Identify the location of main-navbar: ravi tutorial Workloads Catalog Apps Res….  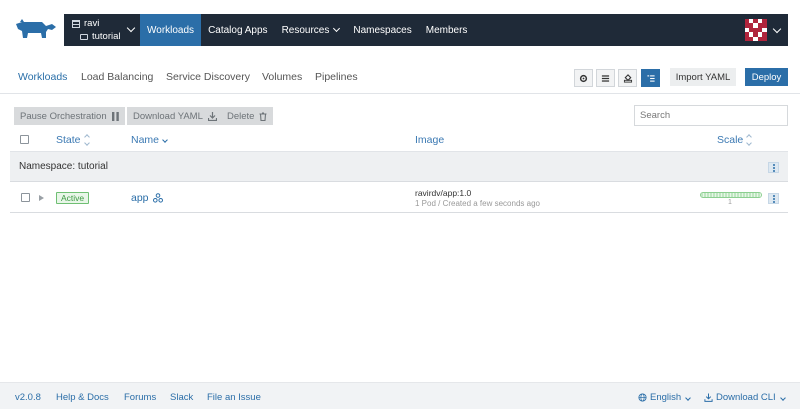
(426, 30).